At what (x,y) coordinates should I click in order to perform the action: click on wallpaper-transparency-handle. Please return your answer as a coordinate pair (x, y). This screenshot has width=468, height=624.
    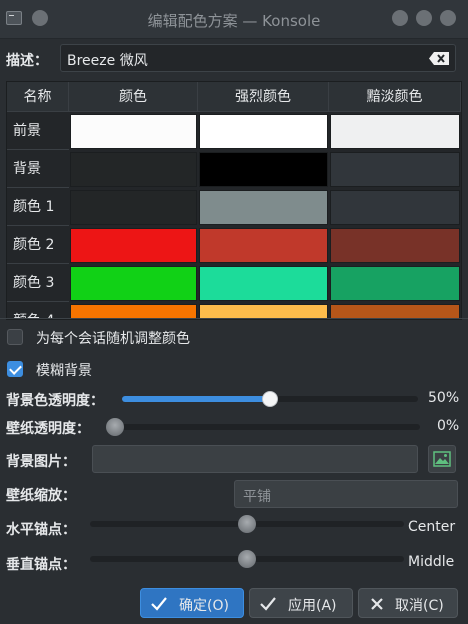
    Looking at the image, I should click on (115, 427).